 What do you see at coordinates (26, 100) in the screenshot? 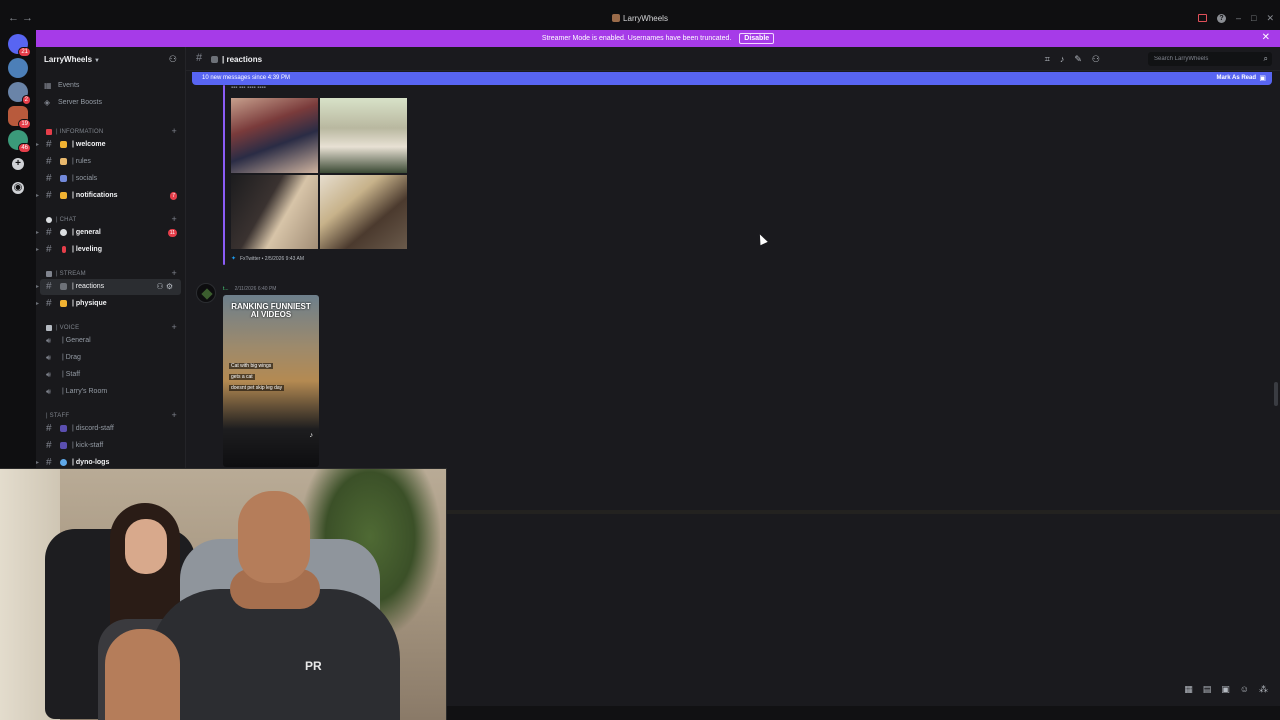
I see `server-badge: 2` at bounding box center [26, 100].